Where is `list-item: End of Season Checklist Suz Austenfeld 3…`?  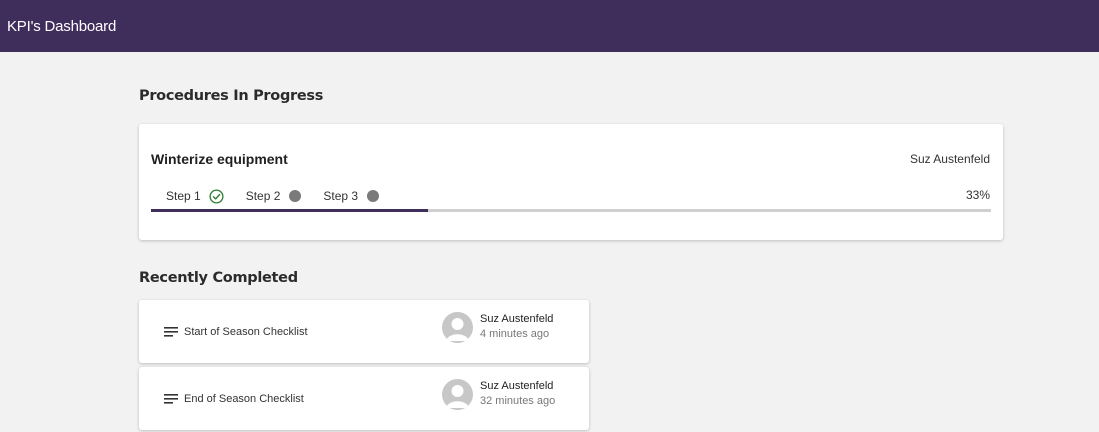
list-item: End of Season Checklist Suz Austenfeld 3… is located at coordinates (364, 398).